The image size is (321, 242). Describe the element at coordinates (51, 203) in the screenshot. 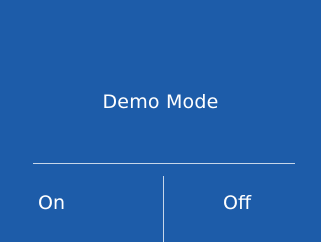

I see `on-button-label: On` at that location.